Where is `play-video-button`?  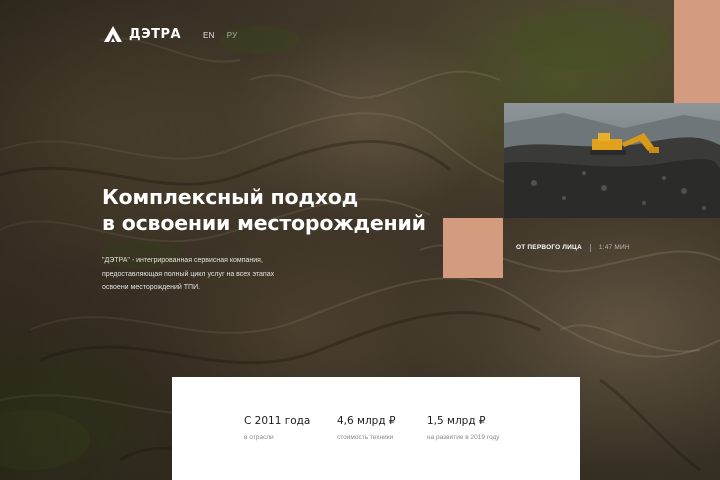
play-video-button is located at coordinates (473, 248).